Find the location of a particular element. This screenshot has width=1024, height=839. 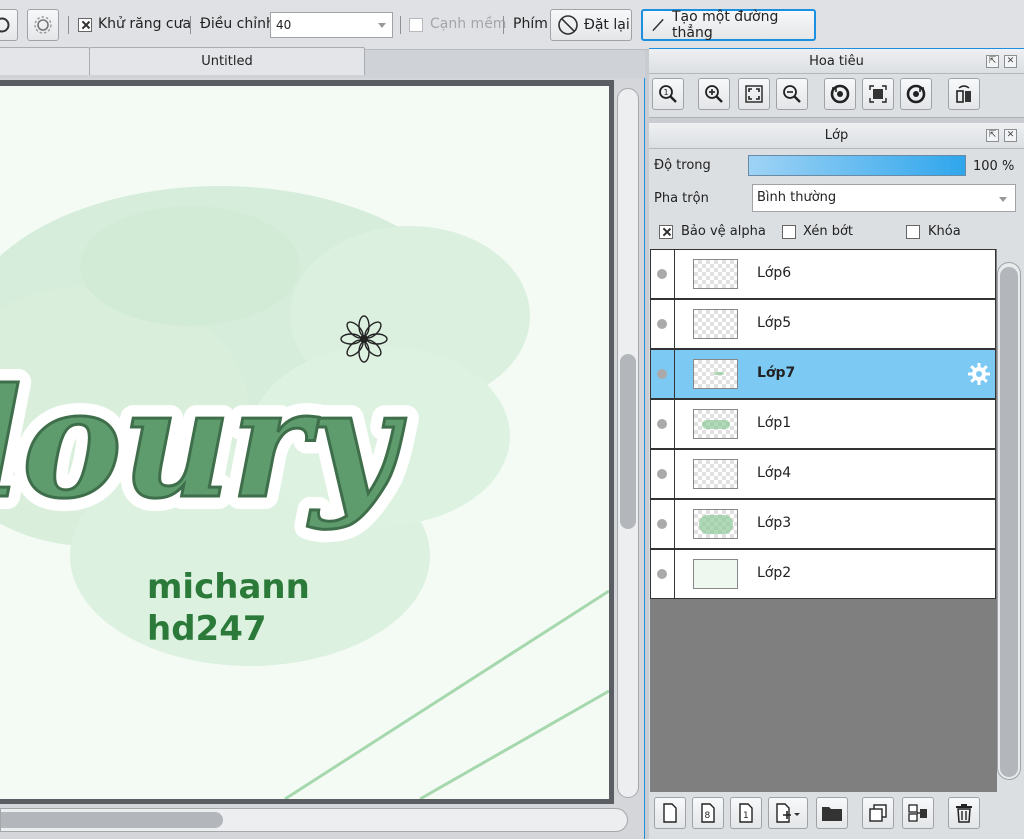

layer-name: Lớp3 is located at coordinates (774, 523).